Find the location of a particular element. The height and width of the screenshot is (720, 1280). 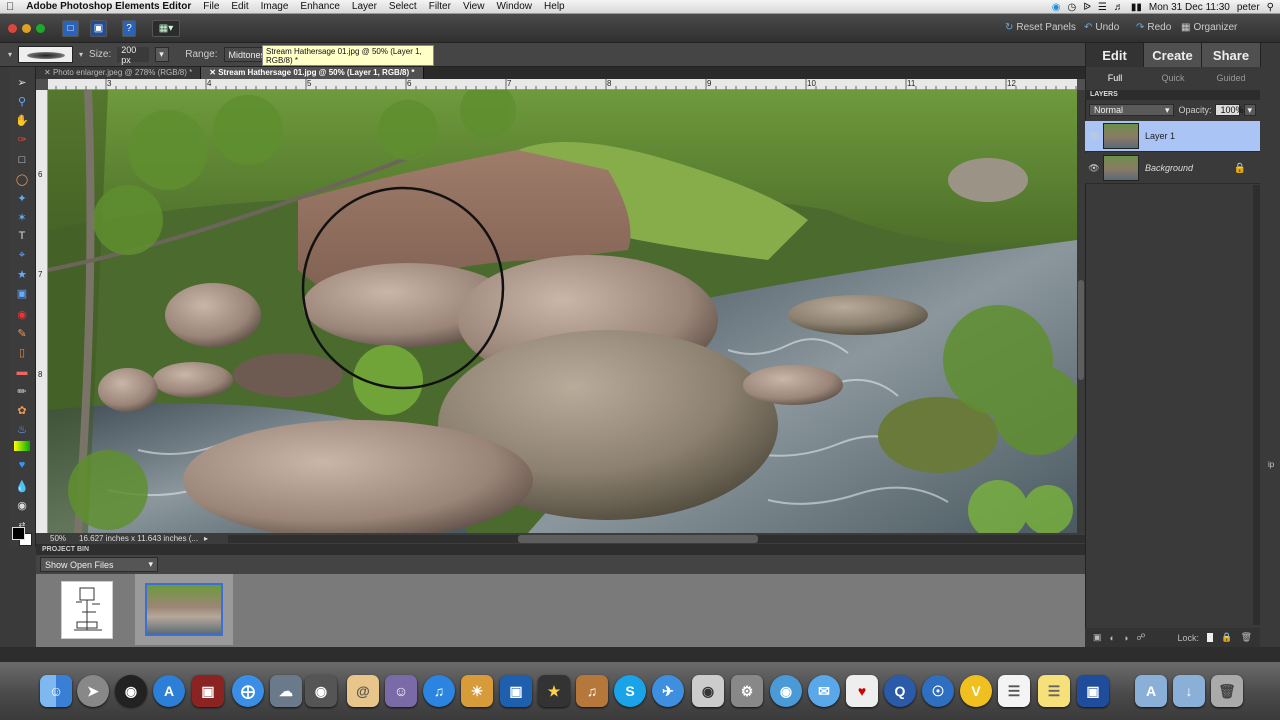

imovie-icon: ★ is located at coordinates (554, 691).